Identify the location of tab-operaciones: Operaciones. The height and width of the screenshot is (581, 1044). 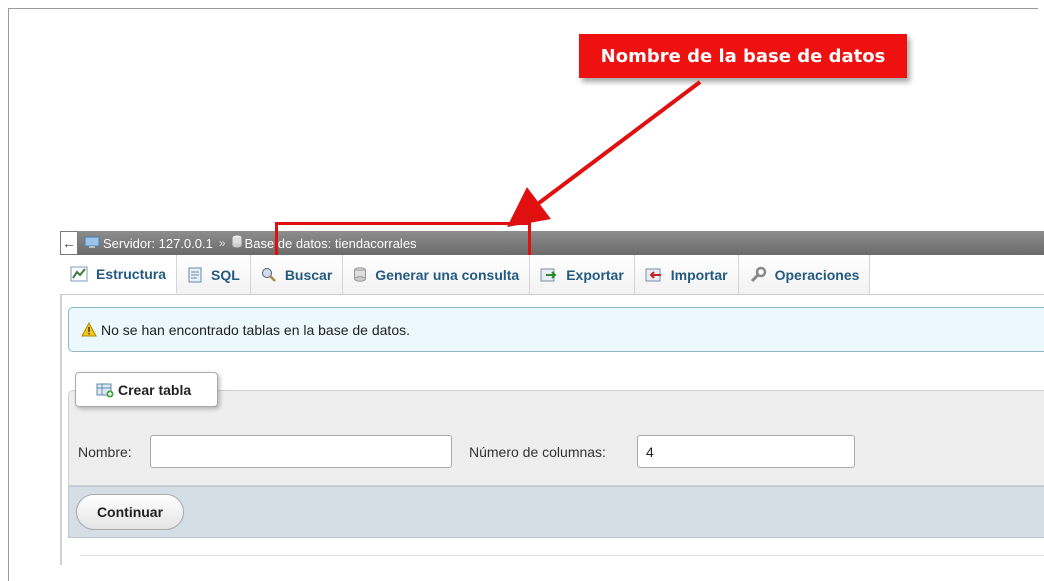
(804, 274).